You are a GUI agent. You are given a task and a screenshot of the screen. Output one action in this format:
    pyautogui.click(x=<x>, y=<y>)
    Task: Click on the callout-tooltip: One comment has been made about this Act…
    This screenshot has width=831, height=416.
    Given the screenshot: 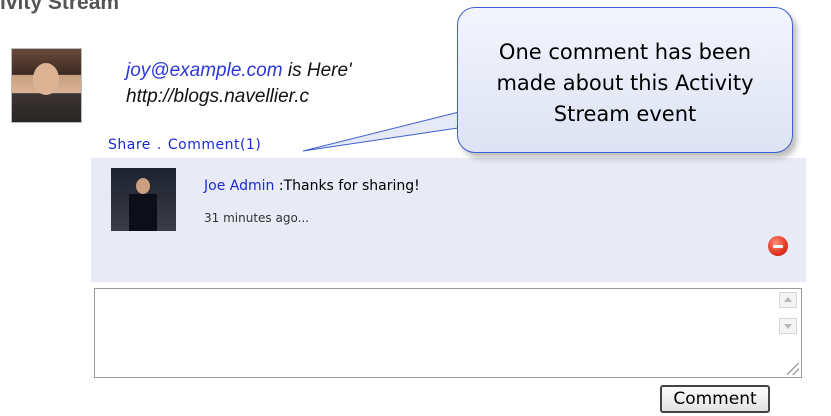 What is the action you would take?
    pyautogui.click(x=625, y=80)
    